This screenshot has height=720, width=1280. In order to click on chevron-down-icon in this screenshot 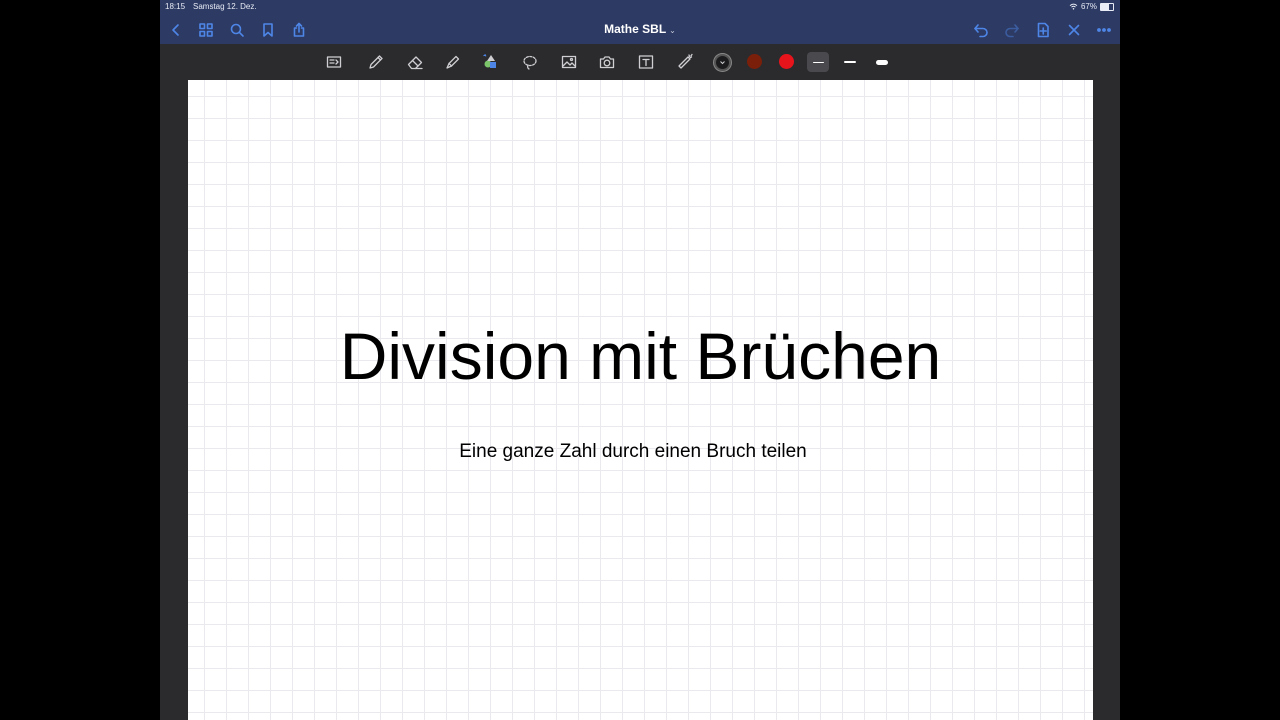, I will do `click(722, 63)`.